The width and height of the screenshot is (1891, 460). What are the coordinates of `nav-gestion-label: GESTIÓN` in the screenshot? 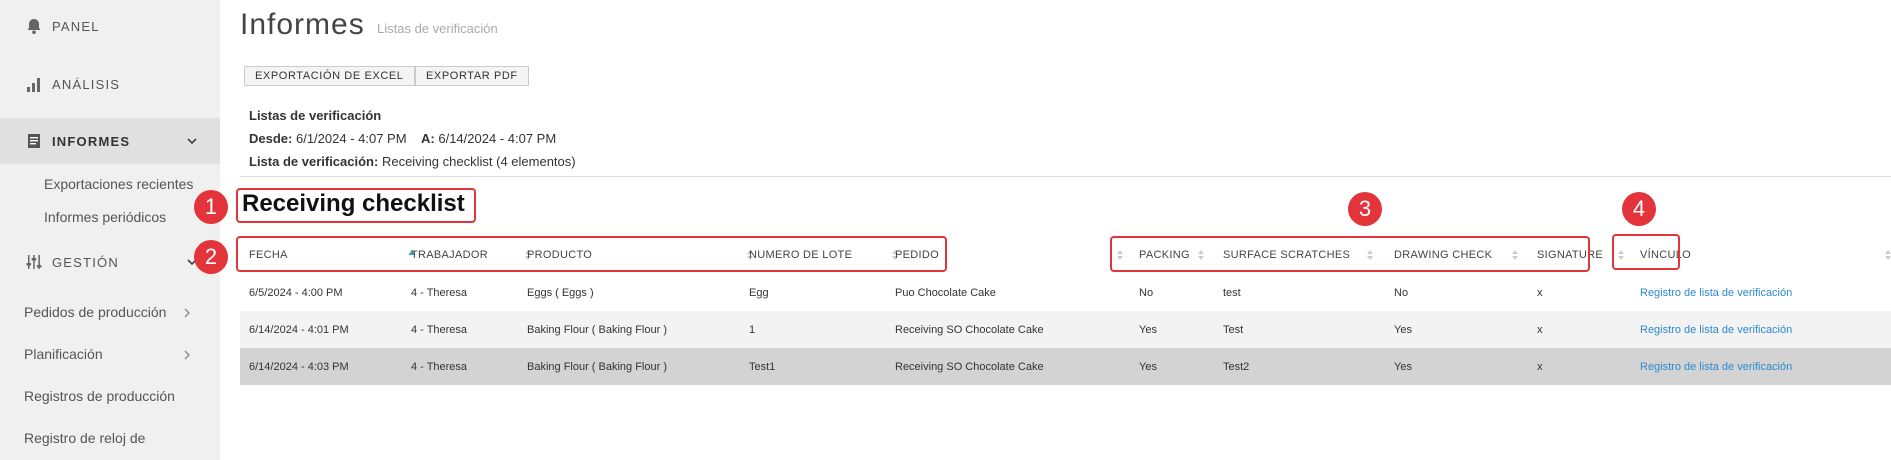 It's located at (85, 262).